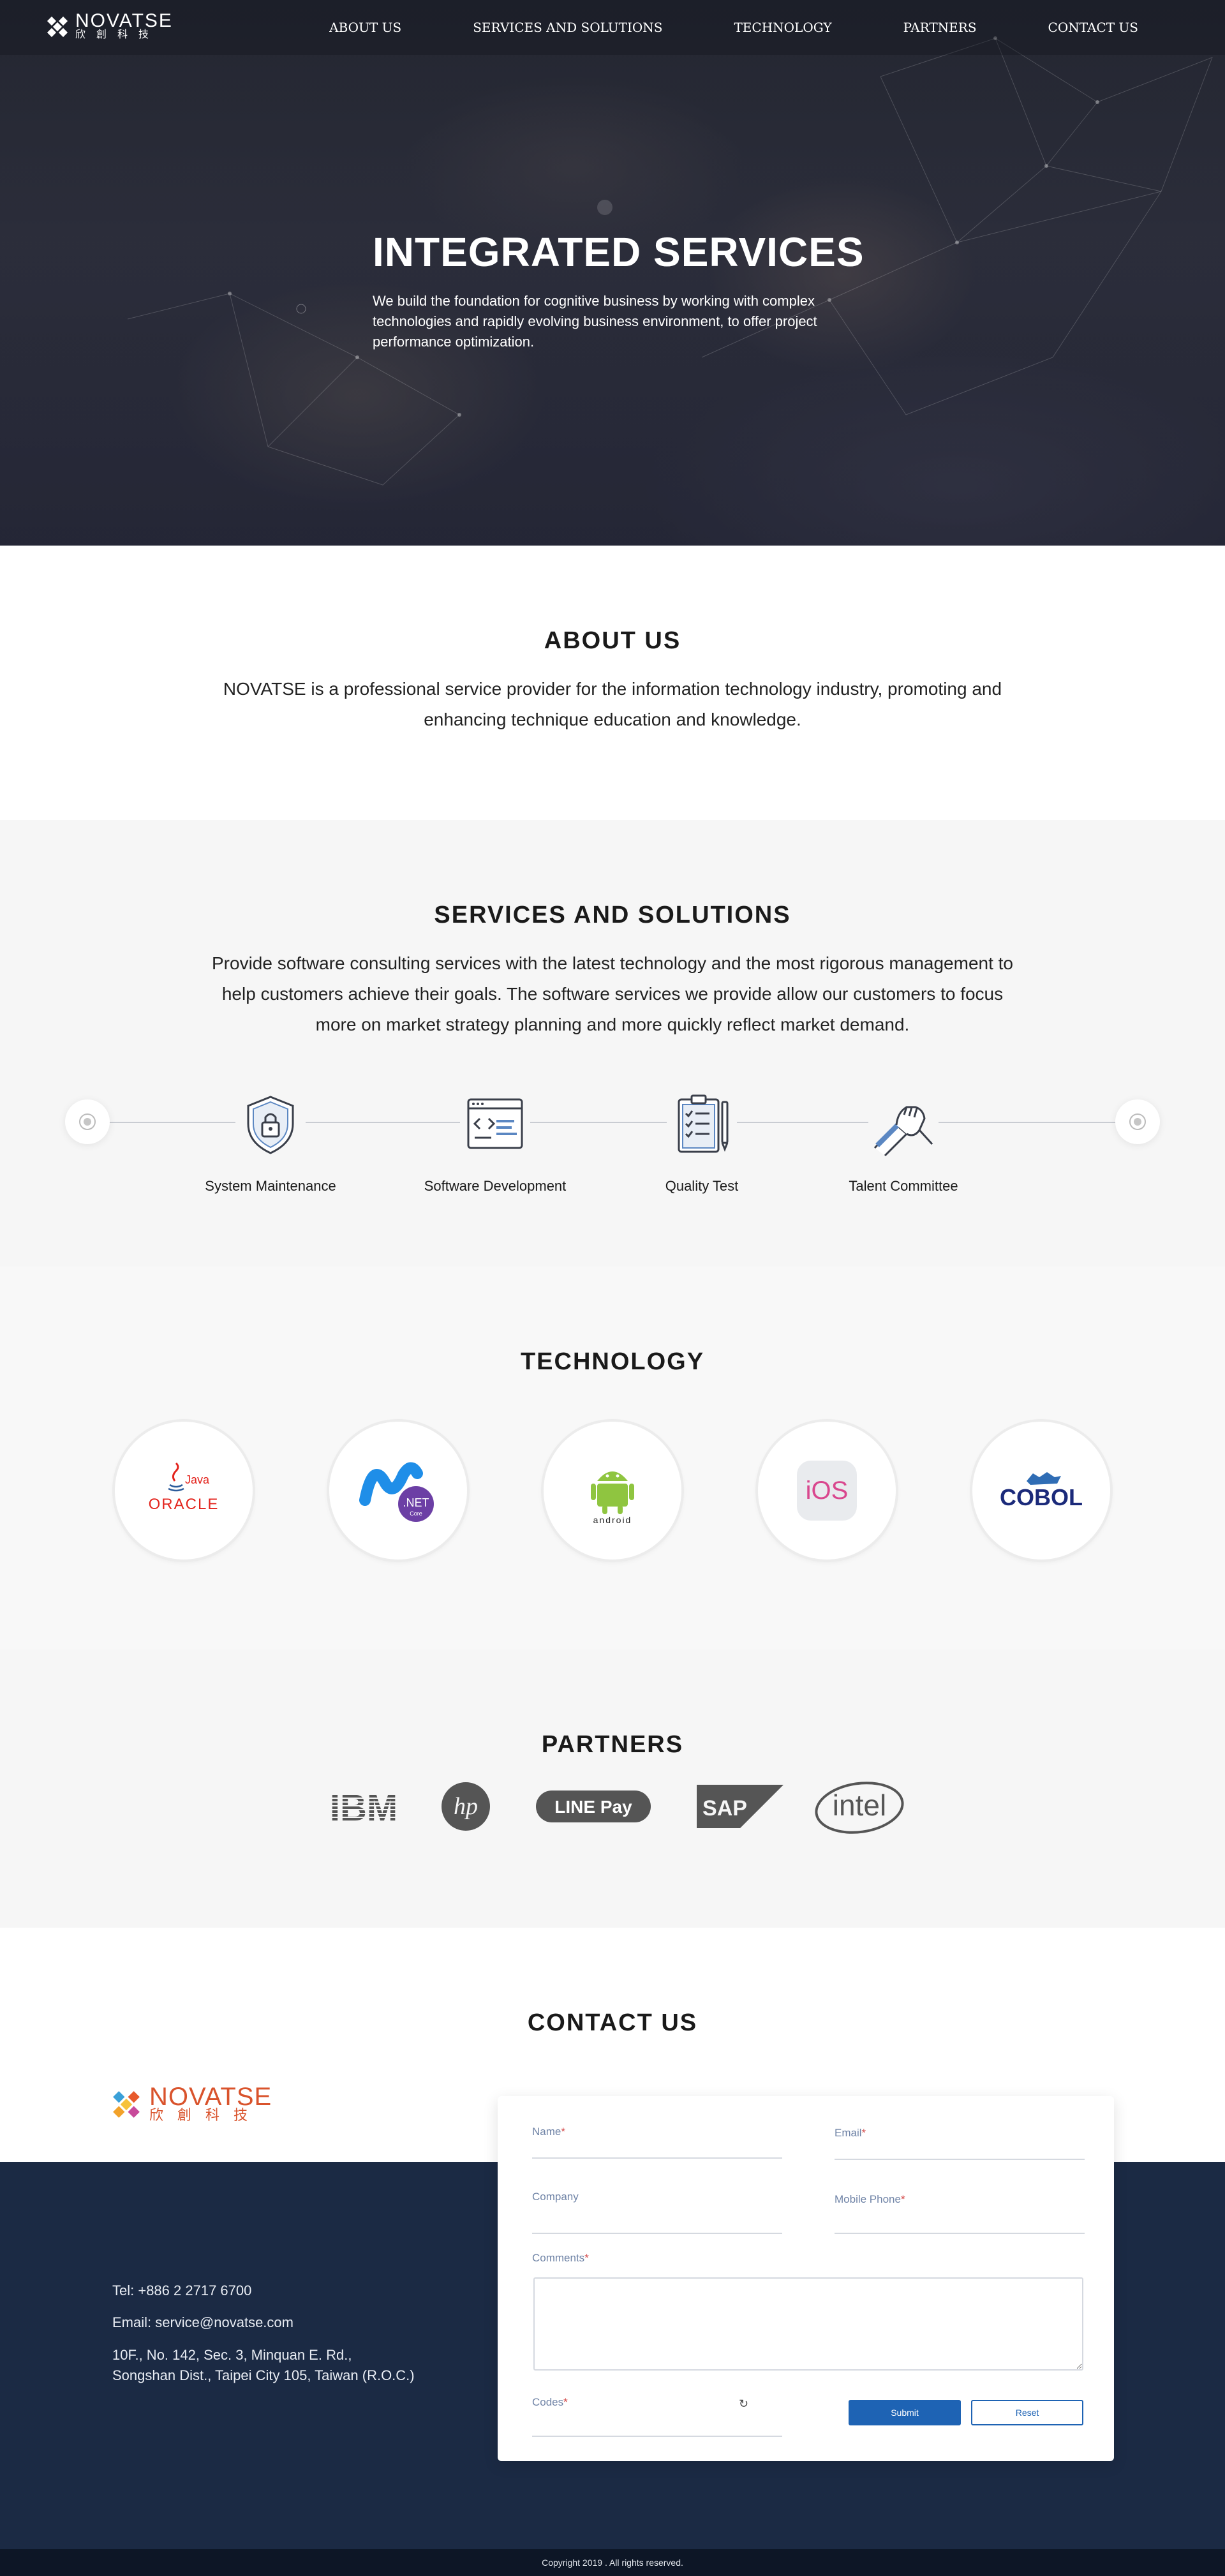  What do you see at coordinates (612, 2562) in the screenshot?
I see `footer: Copyright 2019 . All rights reserved.` at bounding box center [612, 2562].